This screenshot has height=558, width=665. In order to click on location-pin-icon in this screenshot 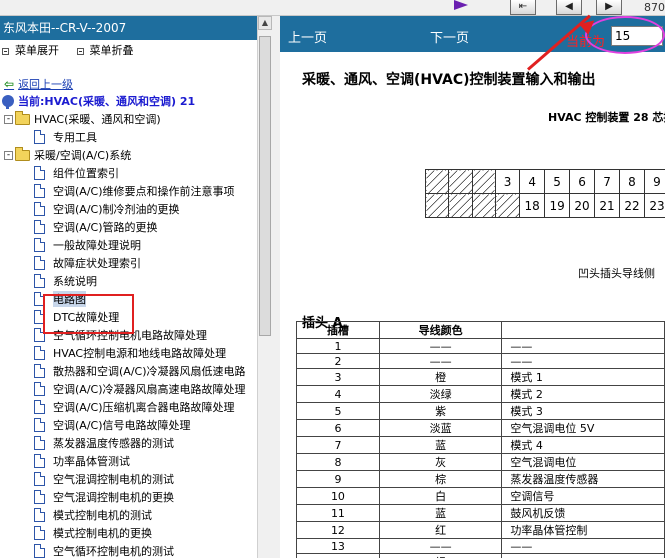, I will do `click(8, 102)`.